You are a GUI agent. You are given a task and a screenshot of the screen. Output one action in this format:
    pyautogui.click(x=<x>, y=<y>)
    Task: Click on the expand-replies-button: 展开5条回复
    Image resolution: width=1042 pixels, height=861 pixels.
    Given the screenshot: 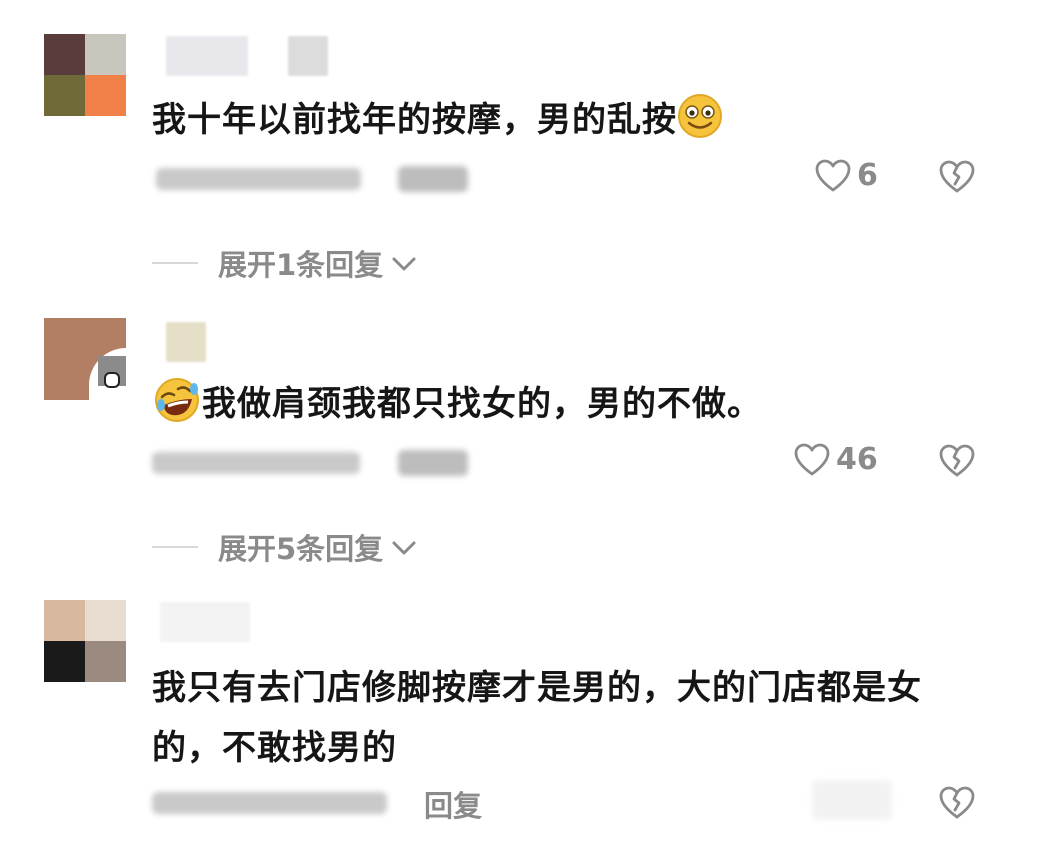 What is the action you would take?
    pyautogui.click(x=284, y=547)
    